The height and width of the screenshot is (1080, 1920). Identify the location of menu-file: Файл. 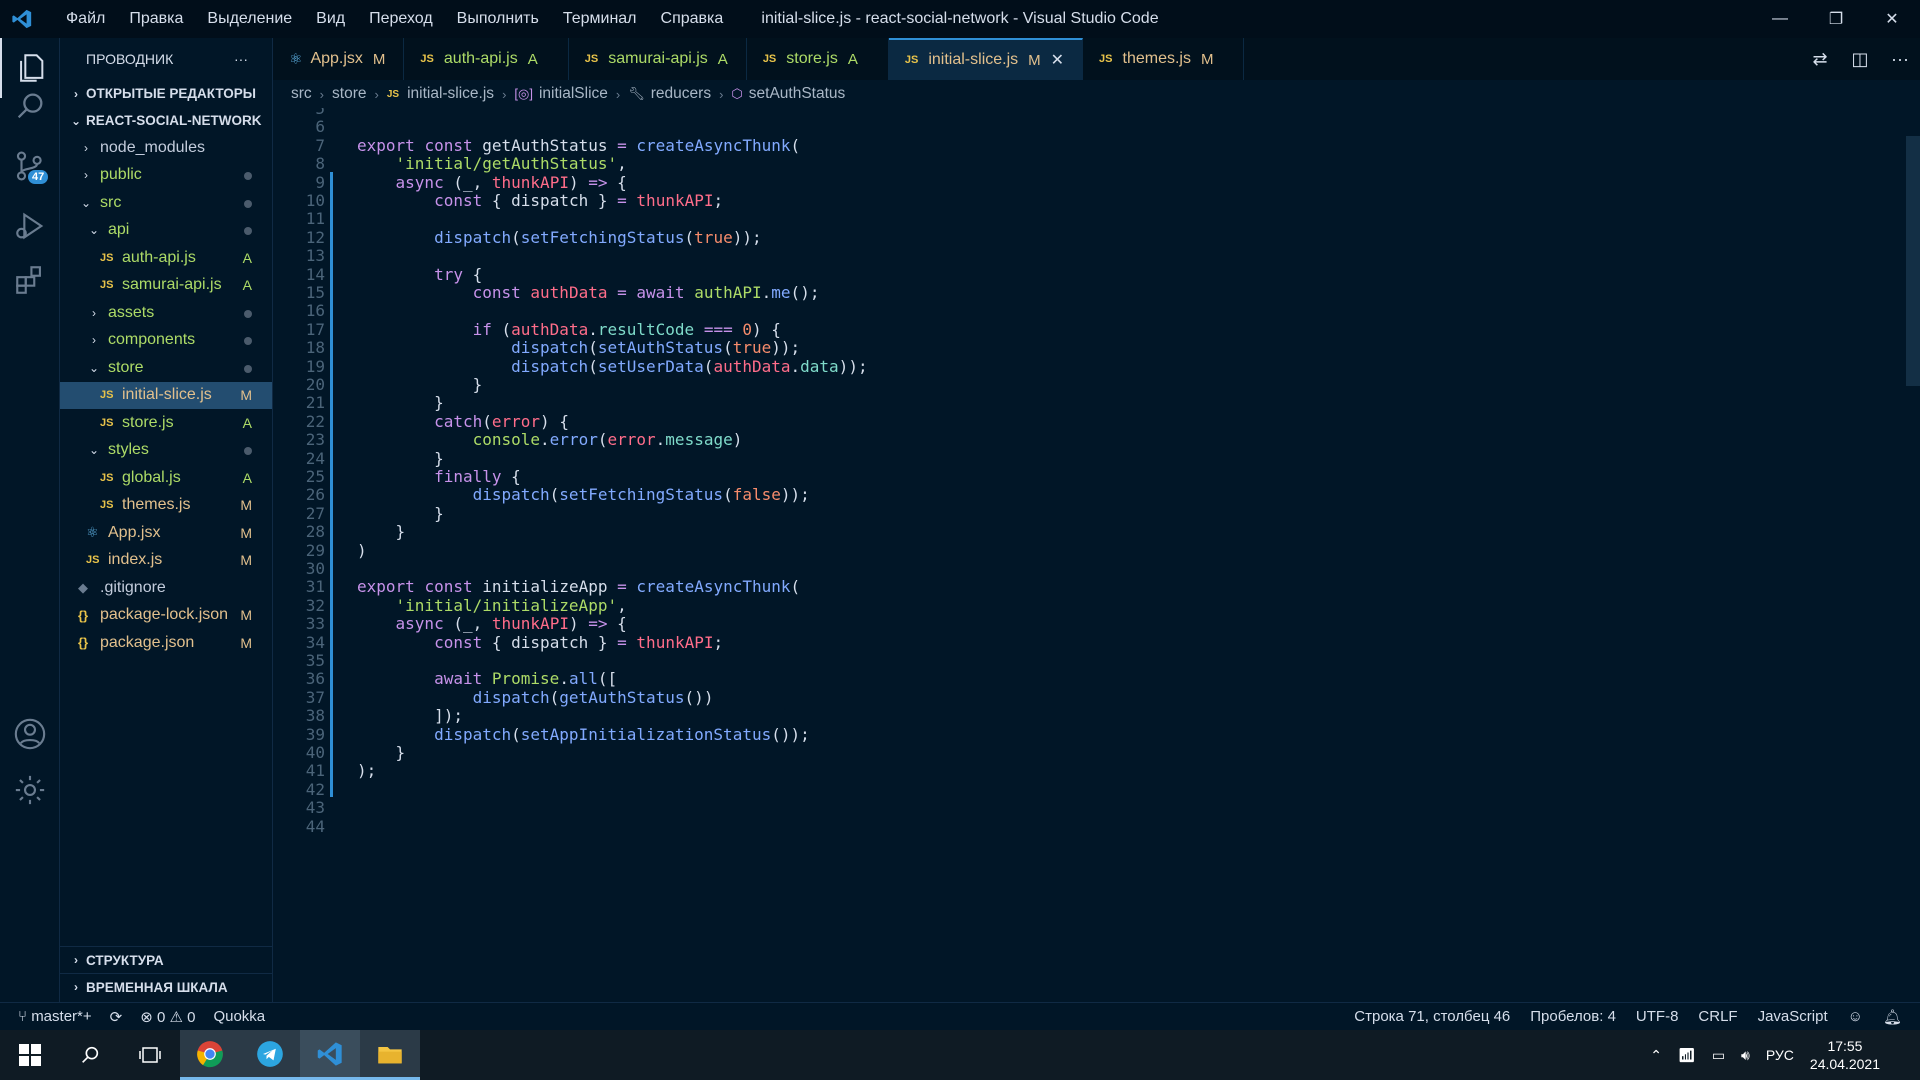
(85, 19).